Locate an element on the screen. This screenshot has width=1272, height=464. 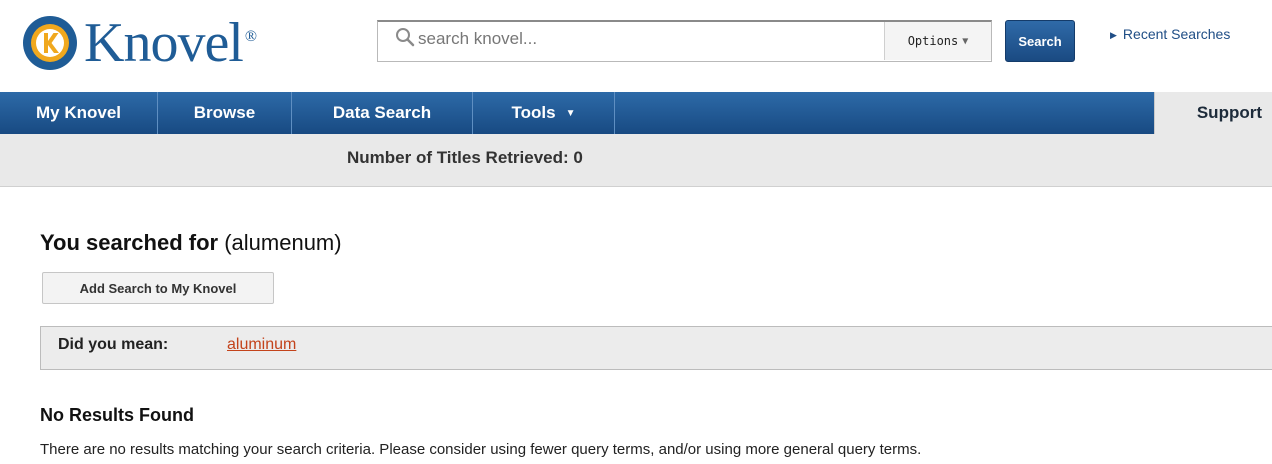
recent-searches-label: Recent Searches is located at coordinates (1176, 34).